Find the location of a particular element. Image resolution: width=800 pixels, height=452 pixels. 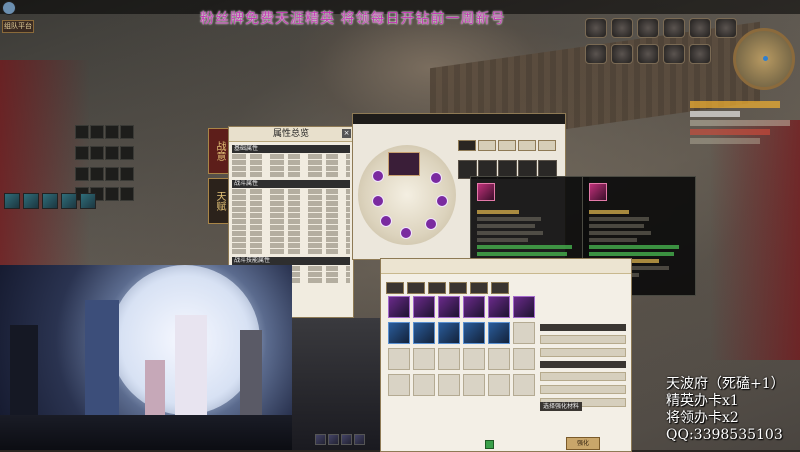

refine-info-column is located at coordinates (583, 365).